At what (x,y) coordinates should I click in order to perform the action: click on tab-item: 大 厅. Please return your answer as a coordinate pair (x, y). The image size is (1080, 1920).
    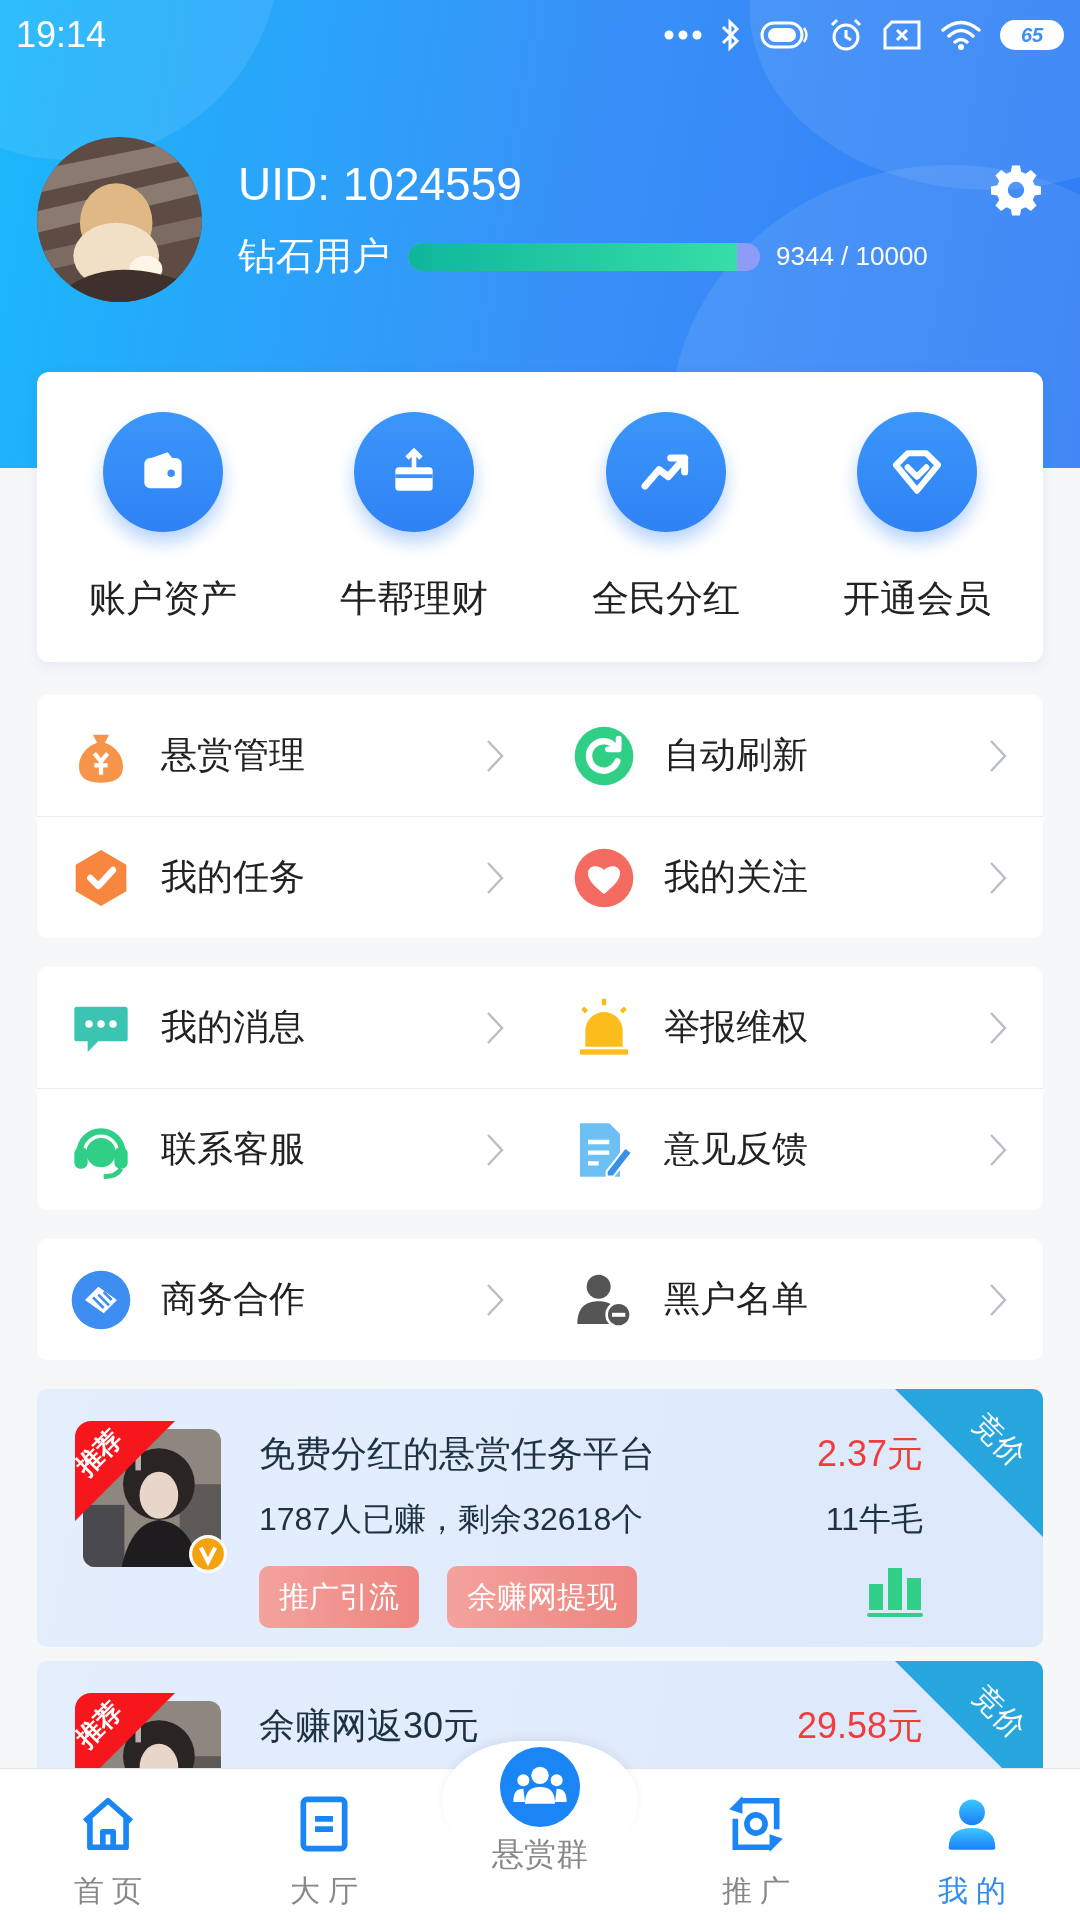
    Looking at the image, I should click on (324, 1844).